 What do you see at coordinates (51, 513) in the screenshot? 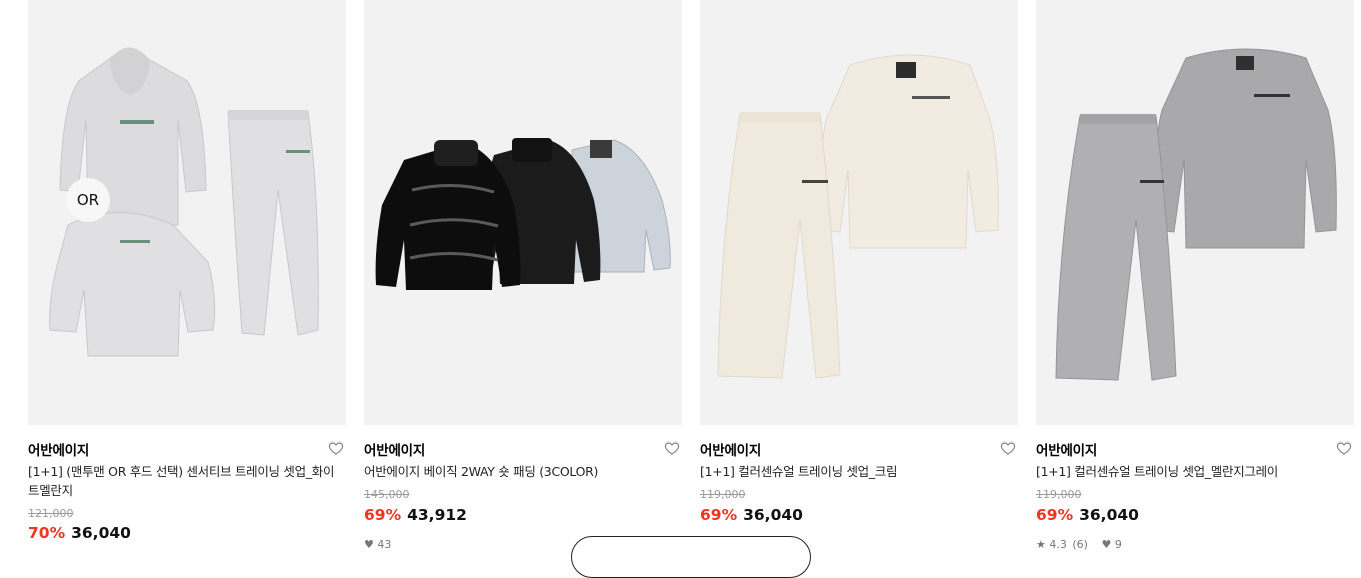
I see `original-price: 121,000` at bounding box center [51, 513].